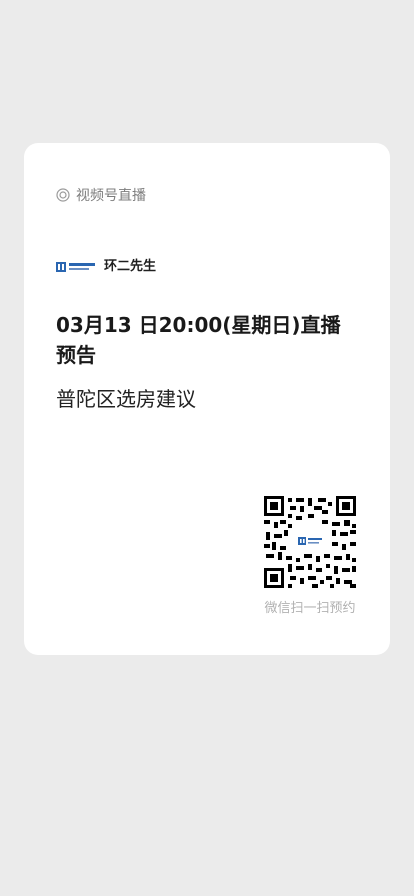 This screenshot has height=896, width=414. What do you see at coordinates (111, 196) in the screenshot?
I see `channel-label: 视频号直播` at bounding box center [111, 196].